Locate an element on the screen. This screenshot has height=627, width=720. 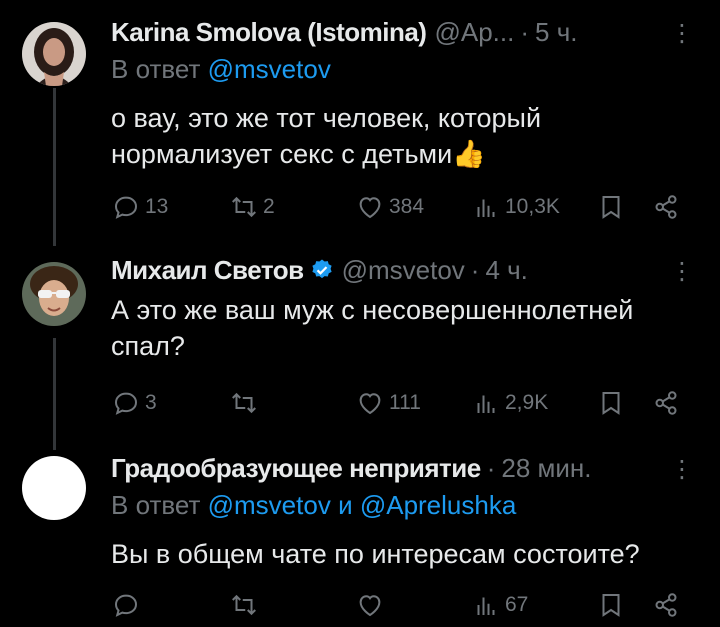
retweet-button: 2 is located at coordinates (252, 207).